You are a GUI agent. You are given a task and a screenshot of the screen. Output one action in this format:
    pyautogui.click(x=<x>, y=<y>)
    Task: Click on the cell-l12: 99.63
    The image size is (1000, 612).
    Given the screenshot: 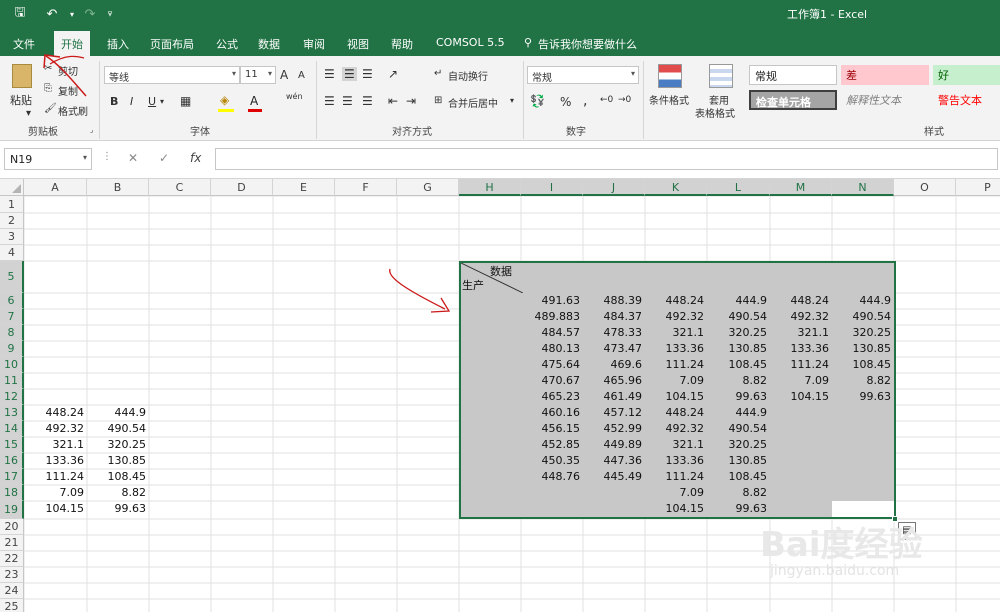 What is the action you would take?
    pyautogui.click(x=737, y=396)
    